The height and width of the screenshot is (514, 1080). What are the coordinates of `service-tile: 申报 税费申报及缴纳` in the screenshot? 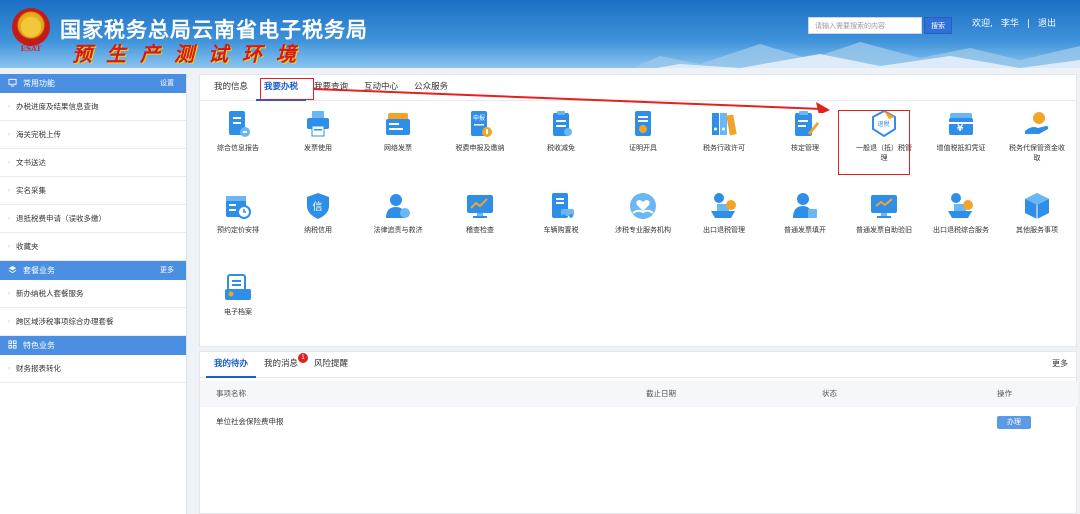 It's located at (480, 131).